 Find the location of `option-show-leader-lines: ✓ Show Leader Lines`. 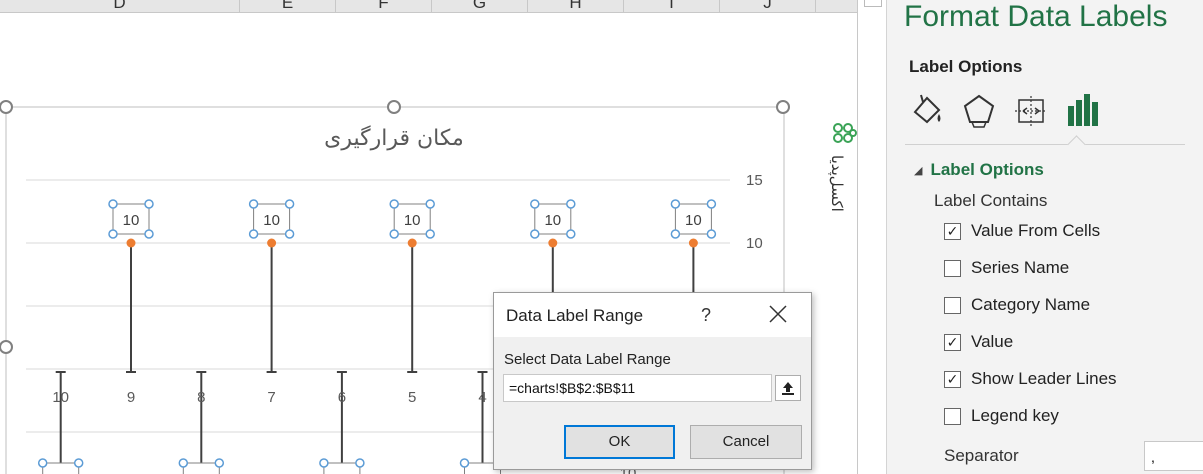

option-show-leader-lines: ✓ Show Leader Lines is located at coordinates (1030, 379).